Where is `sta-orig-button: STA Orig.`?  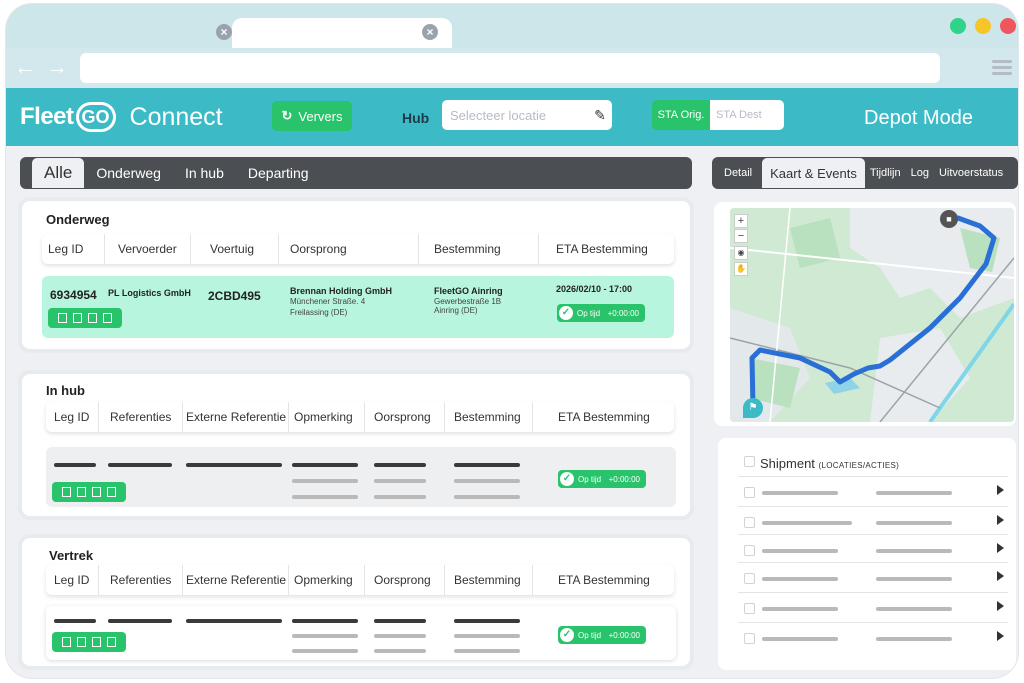
sta-orig-button: STA Orig. is located at coordinates (681, 115).